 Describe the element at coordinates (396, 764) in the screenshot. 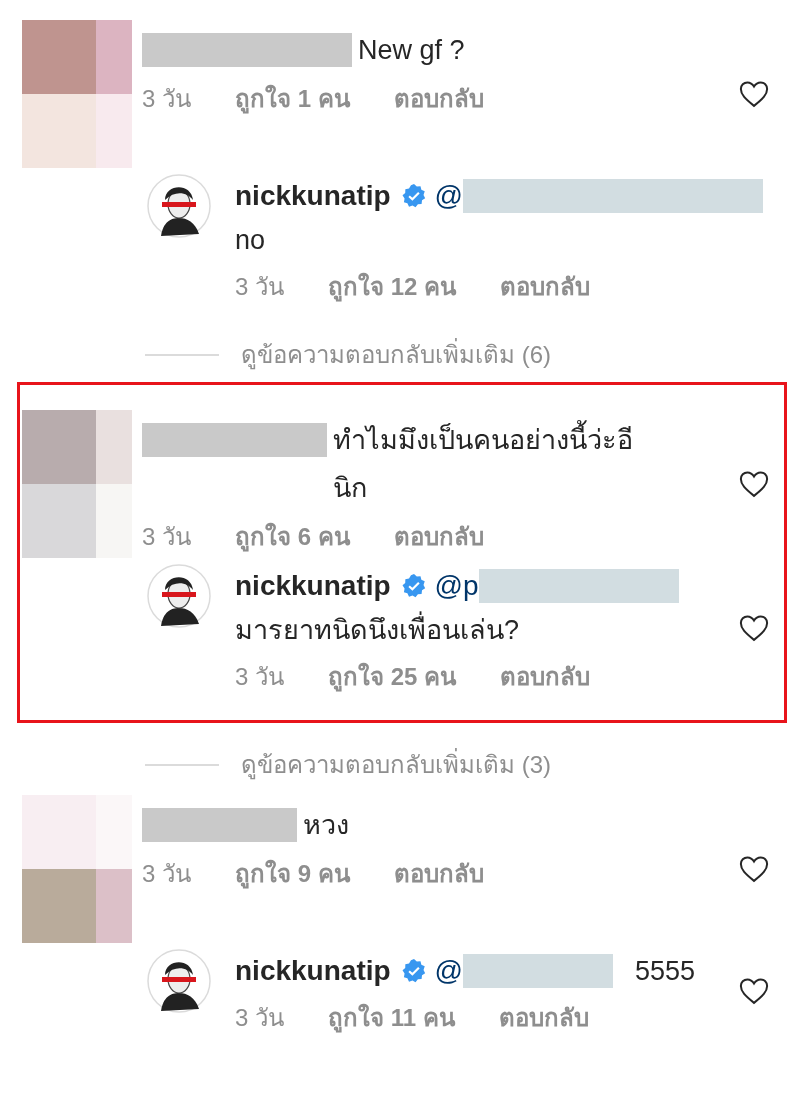

I see `view-more-replies-link: ดูข้อความตอบกลับเพิ่มเติม (3)` at that location.